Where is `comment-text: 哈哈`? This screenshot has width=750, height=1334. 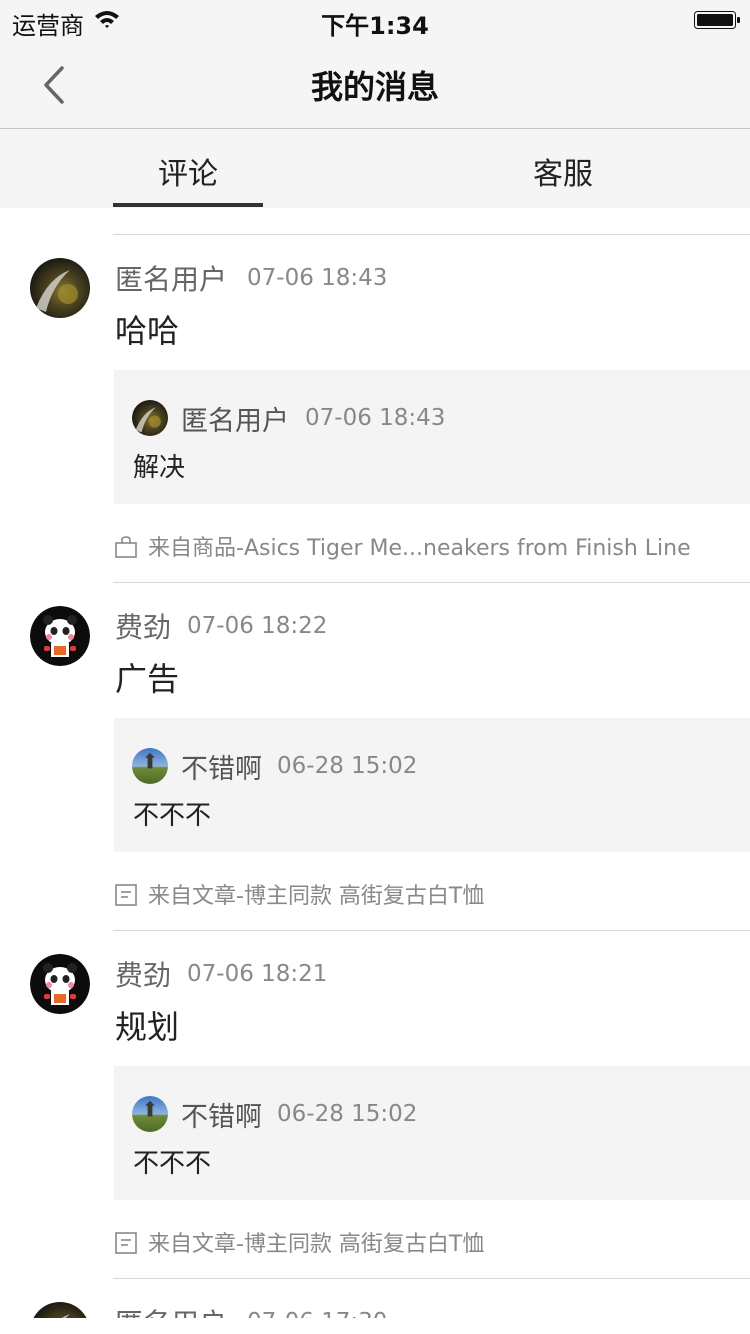 comment-text: 哈哈 is located at coordinates (147, 331).